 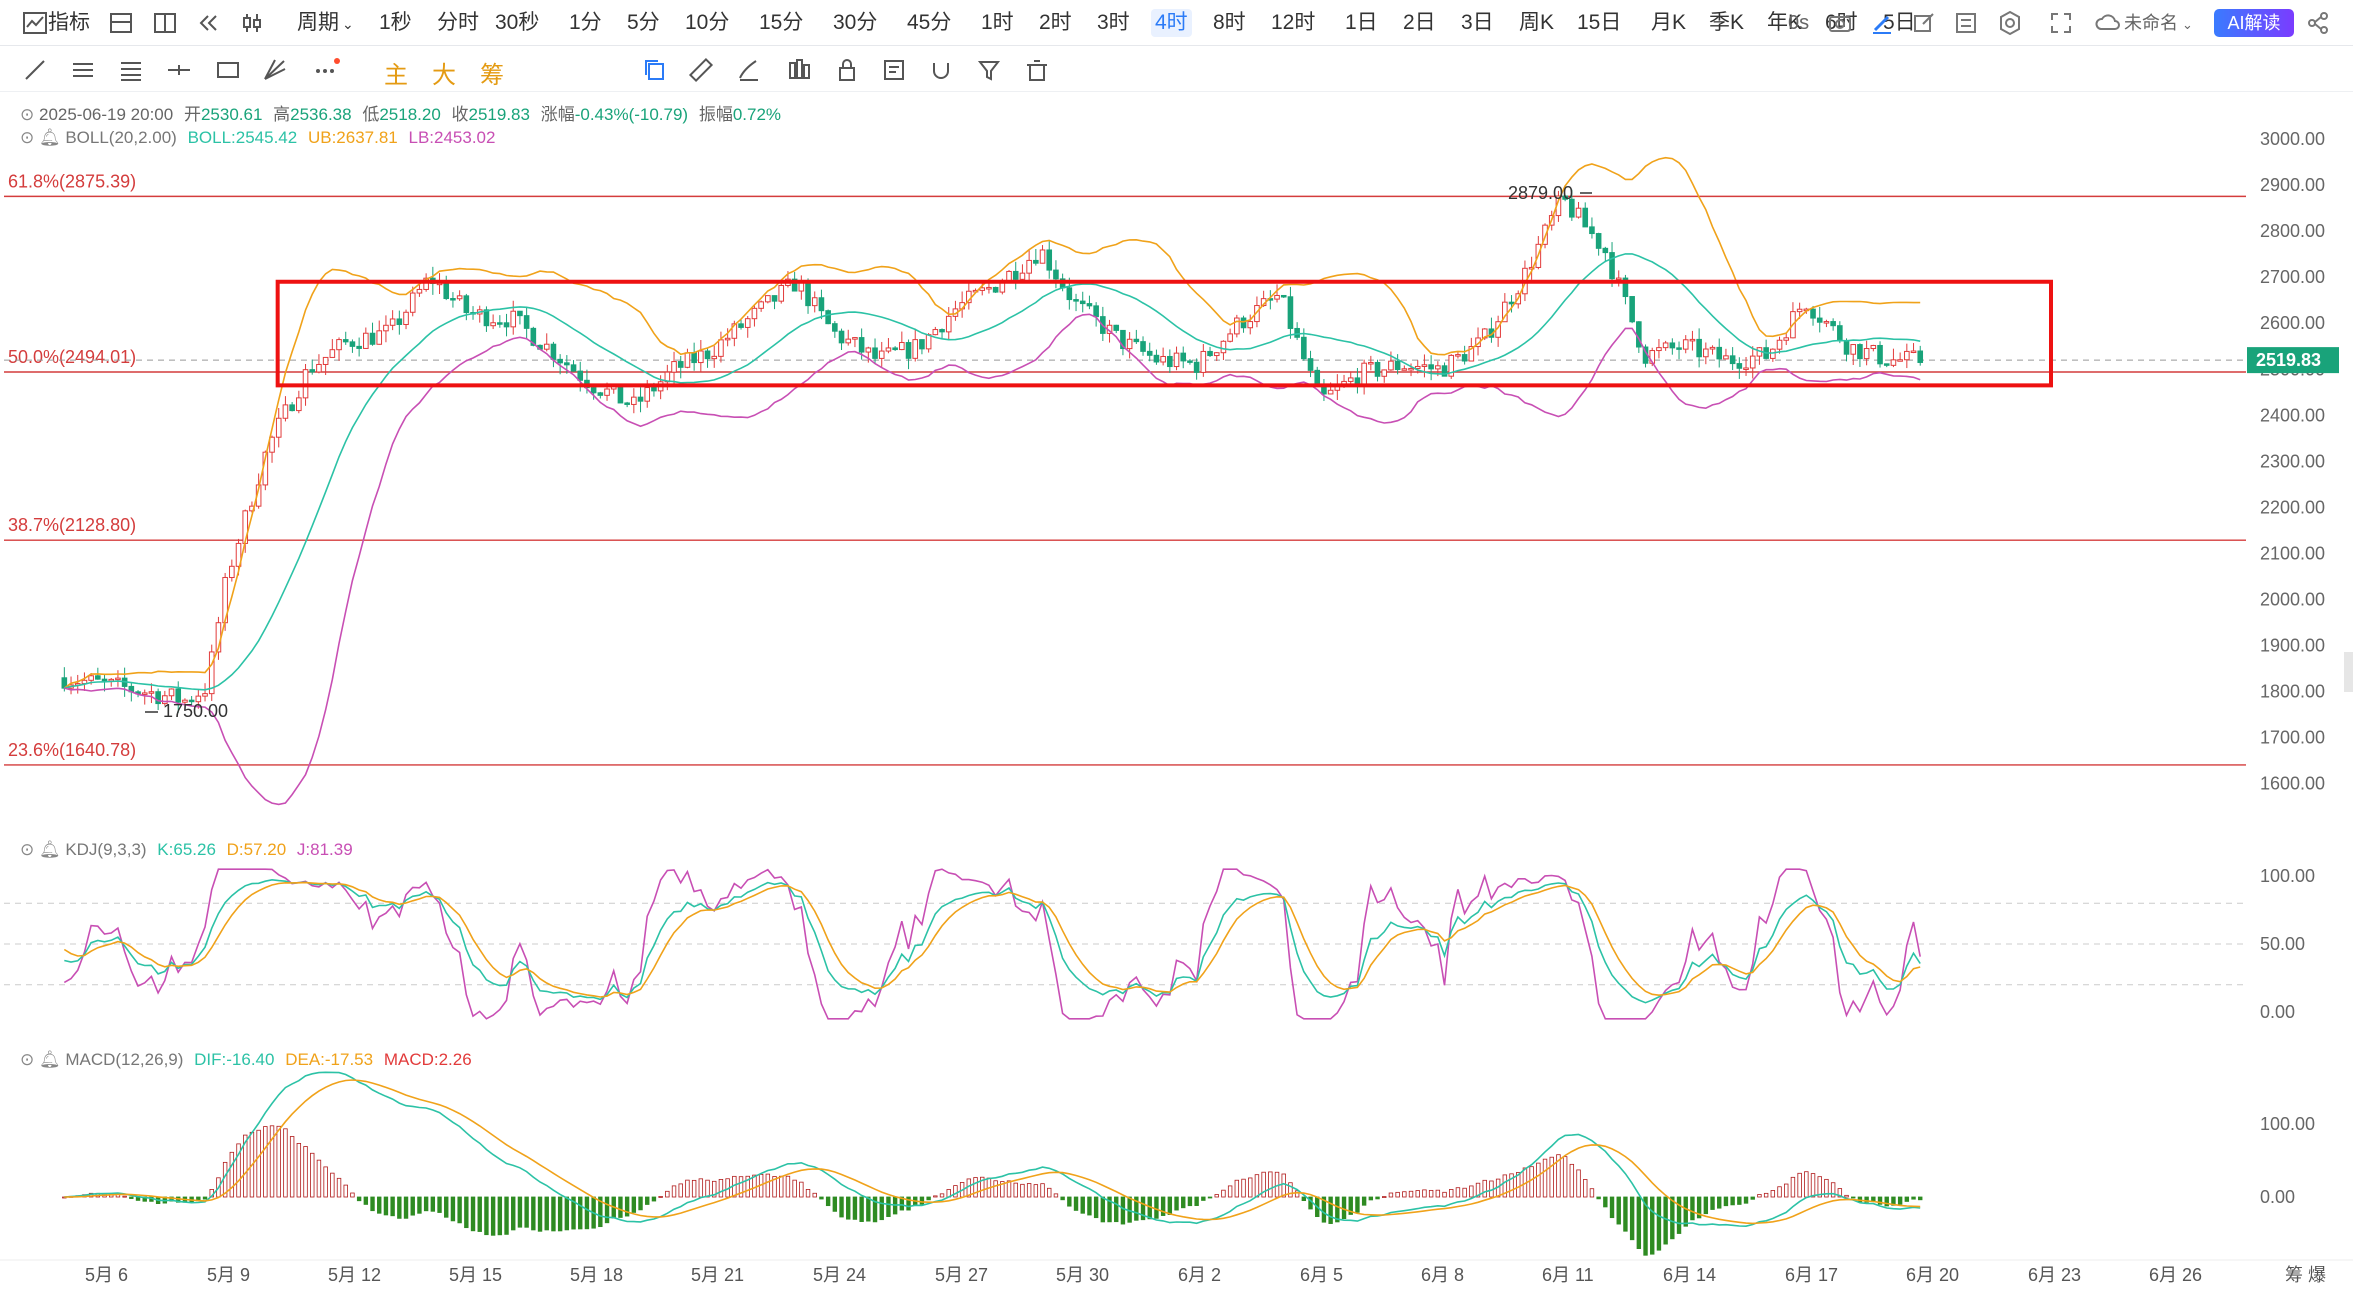 I want to click on chevron-down-icon: ⌄, so click(x=348, y=24).